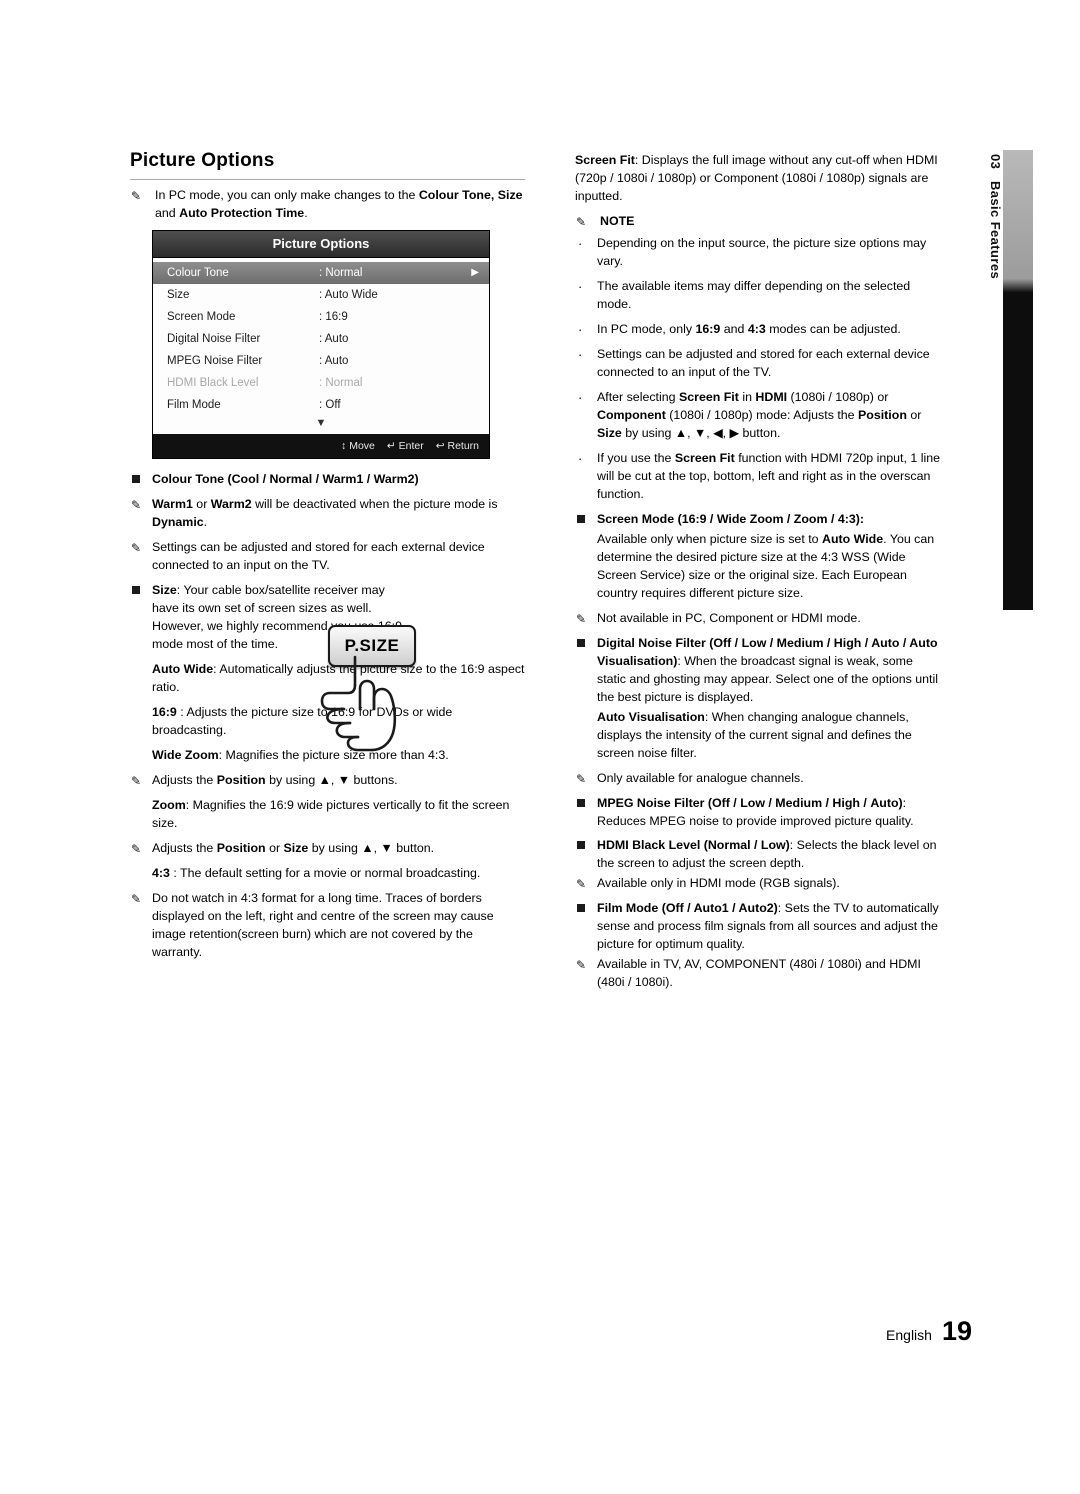  I want to click on size-169-bold: 16:9, so click(164, 711).